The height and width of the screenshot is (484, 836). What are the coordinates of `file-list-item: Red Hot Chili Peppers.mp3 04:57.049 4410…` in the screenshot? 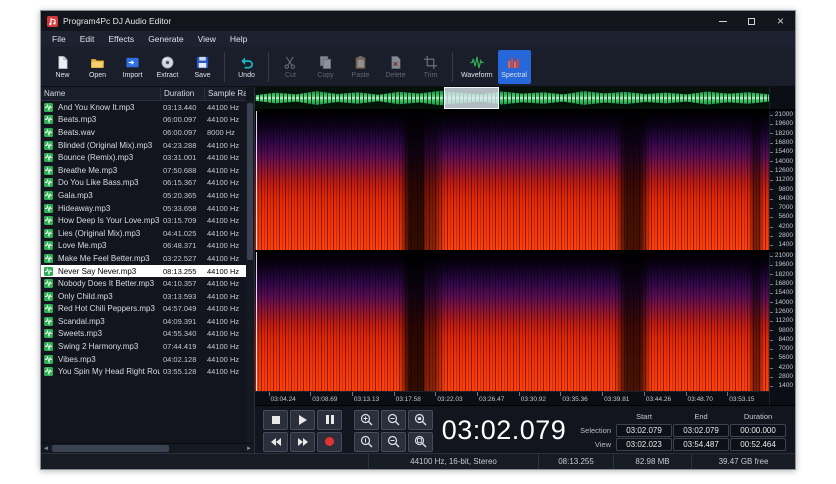 It's located at (143, 309).